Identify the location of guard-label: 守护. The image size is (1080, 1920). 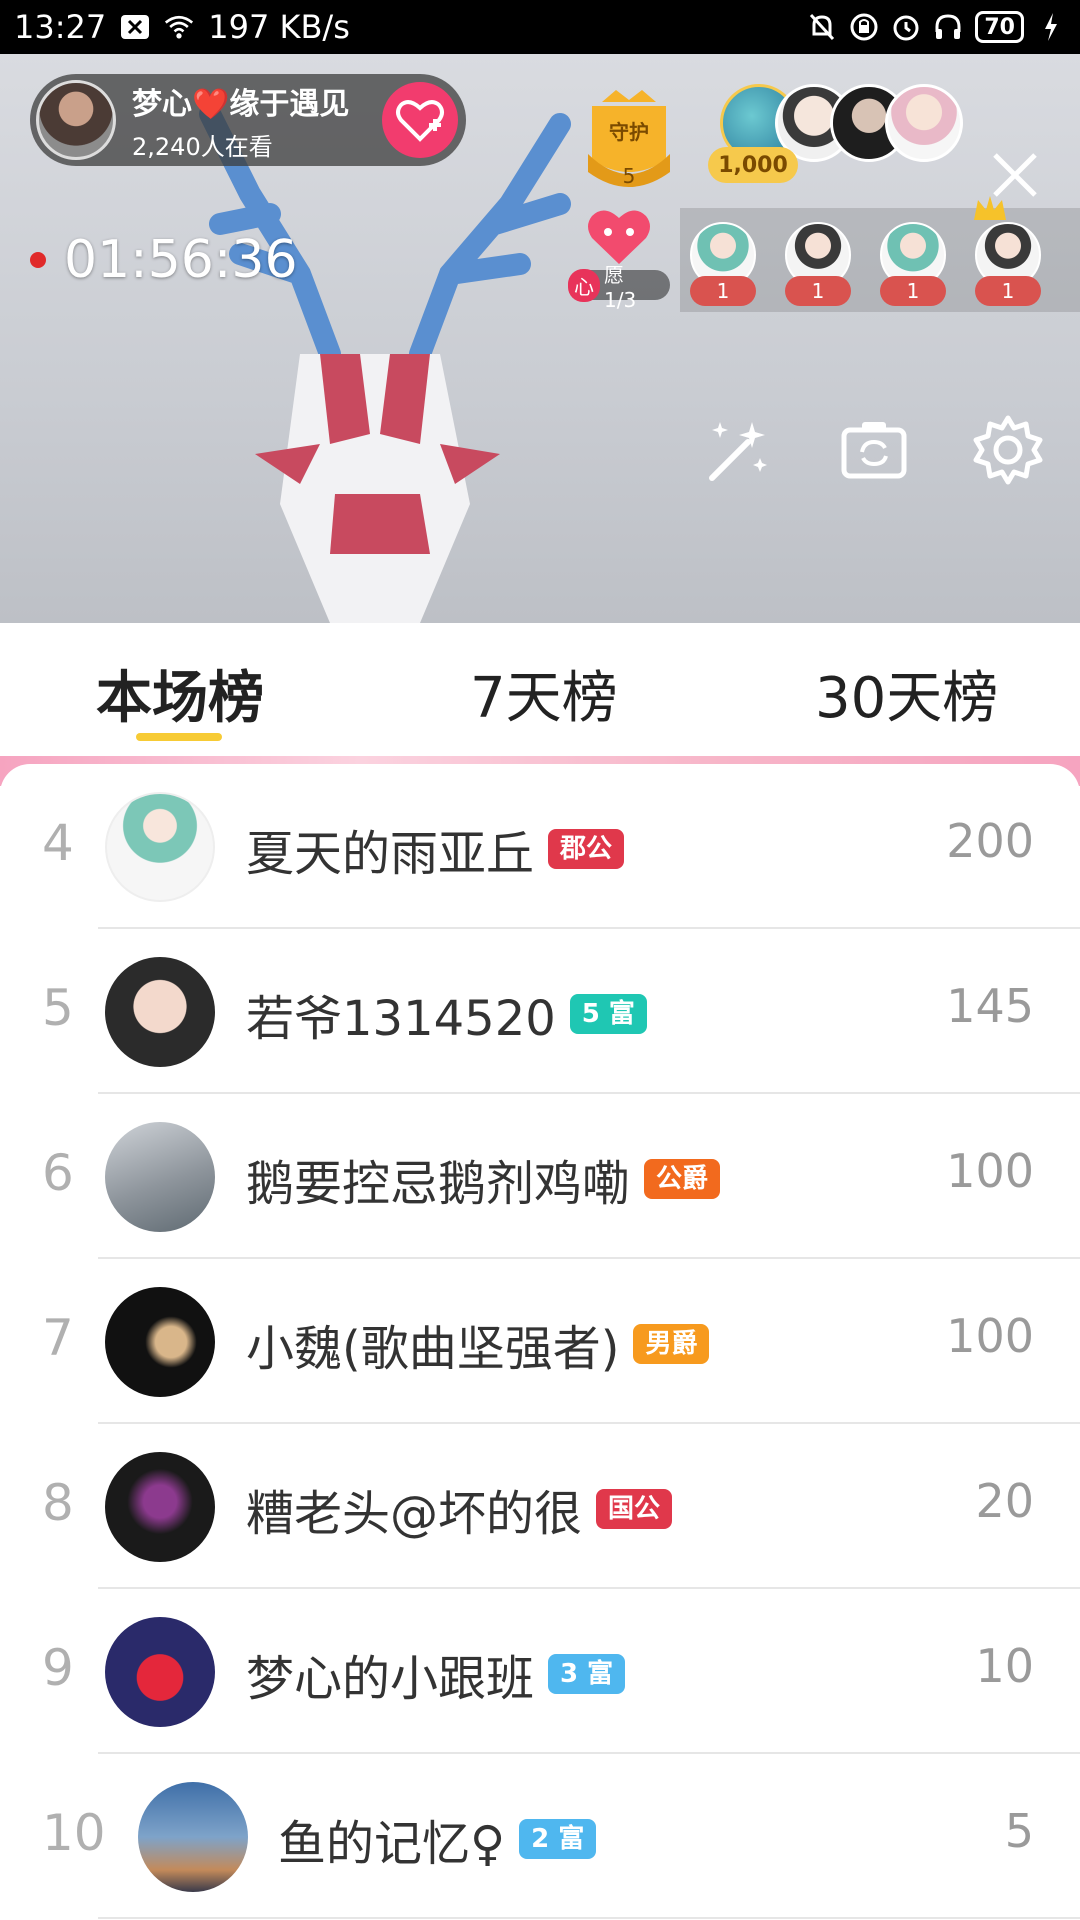
(629, 132).